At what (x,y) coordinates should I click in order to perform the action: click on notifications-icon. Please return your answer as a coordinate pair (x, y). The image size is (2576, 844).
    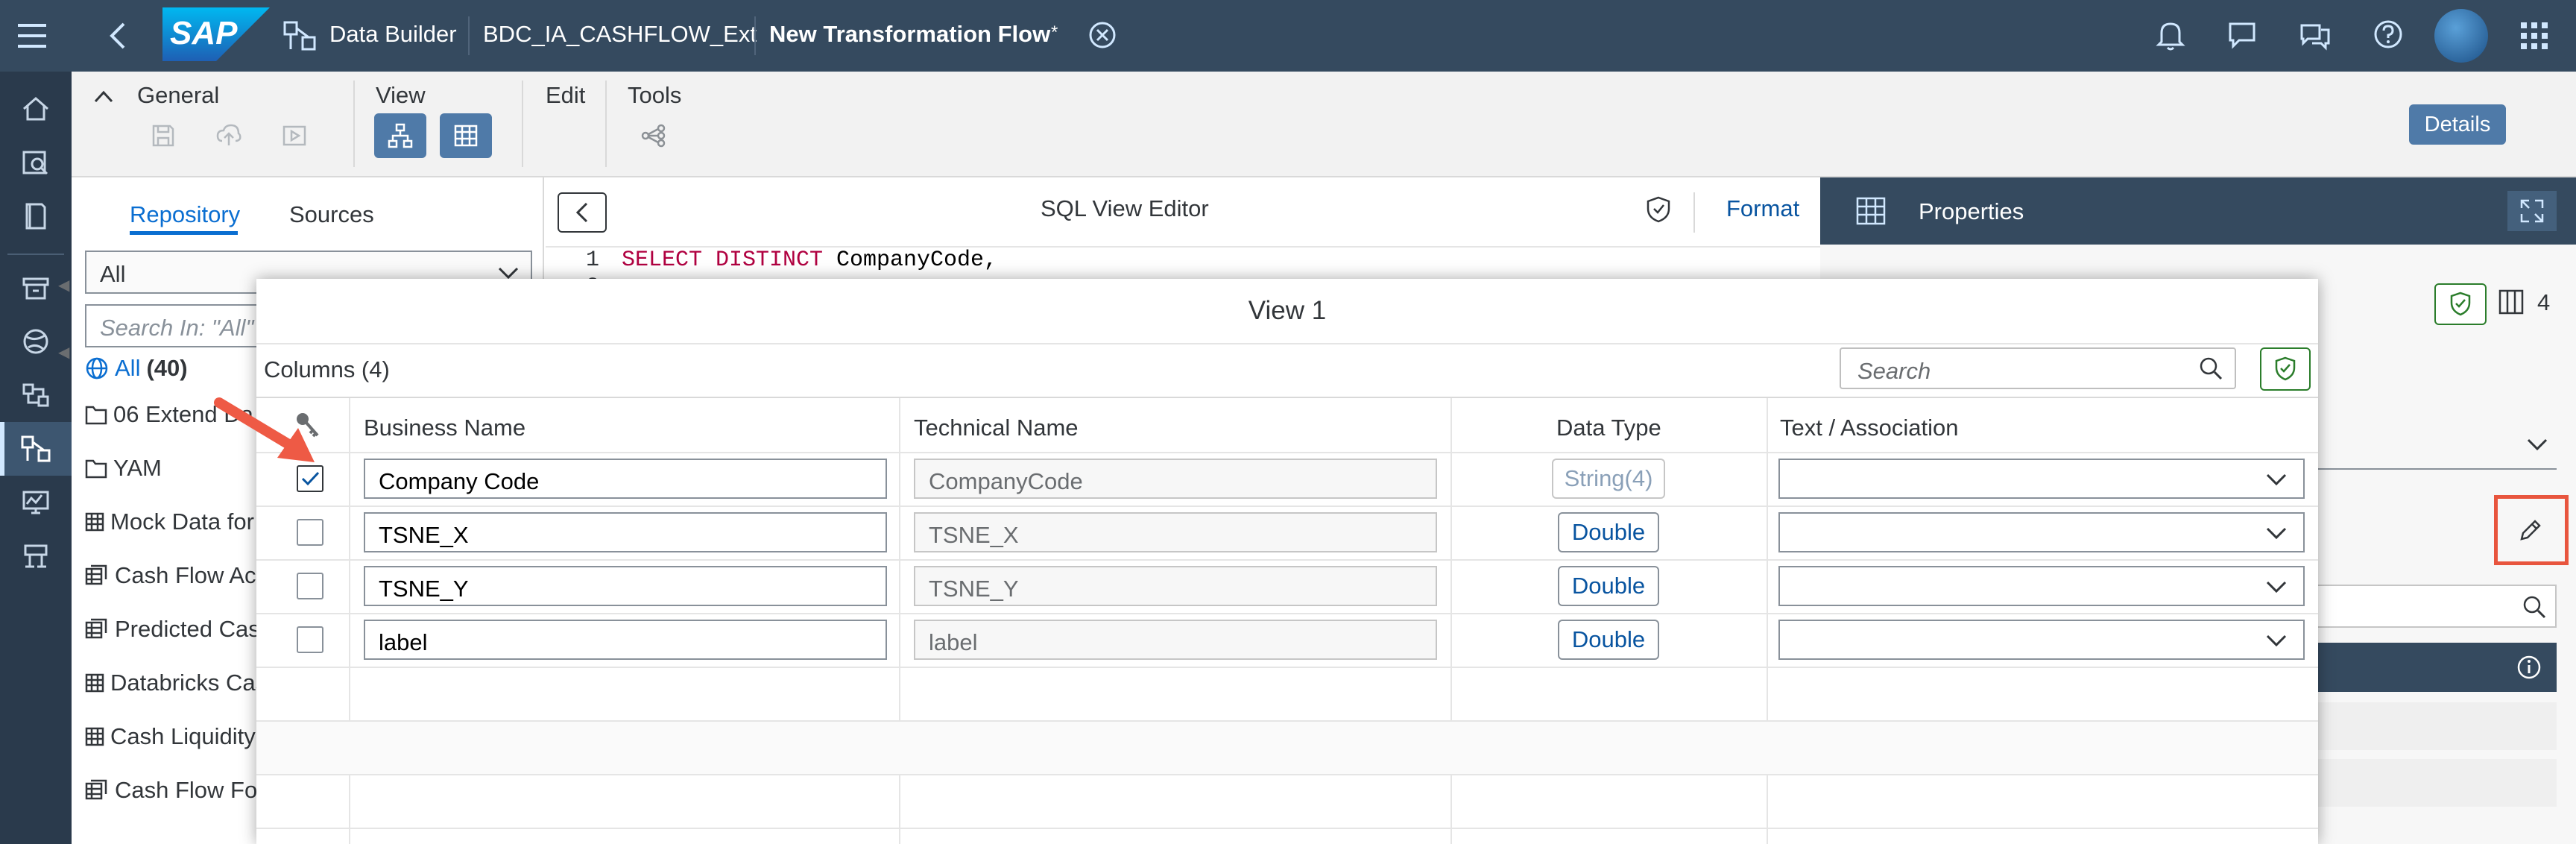
    Looking at the image, I should click on (2170, 36).